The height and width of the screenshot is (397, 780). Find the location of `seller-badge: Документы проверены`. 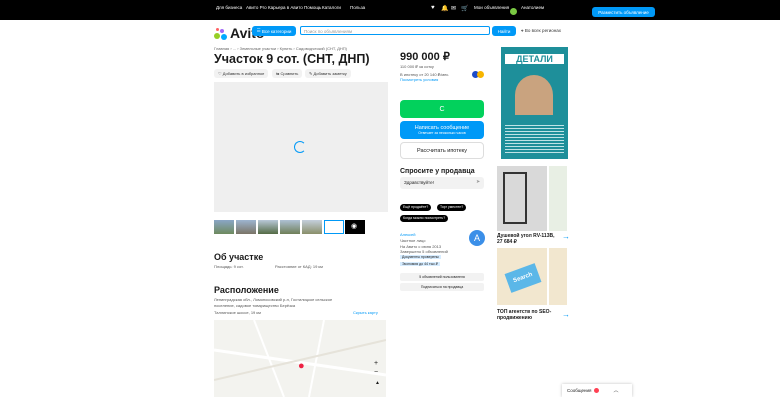

seller-badge: Документы проверены is located at coordinates (420, 257).